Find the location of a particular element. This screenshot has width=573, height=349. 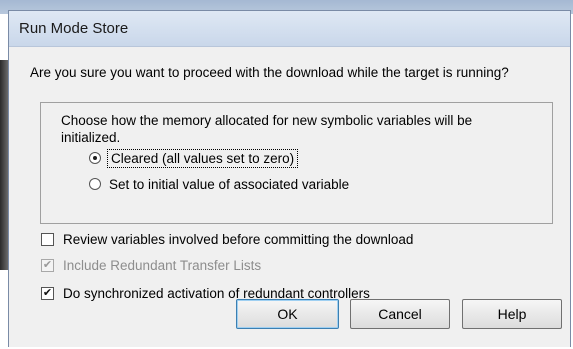

help-button: Help is located at coordinates (512, 314).